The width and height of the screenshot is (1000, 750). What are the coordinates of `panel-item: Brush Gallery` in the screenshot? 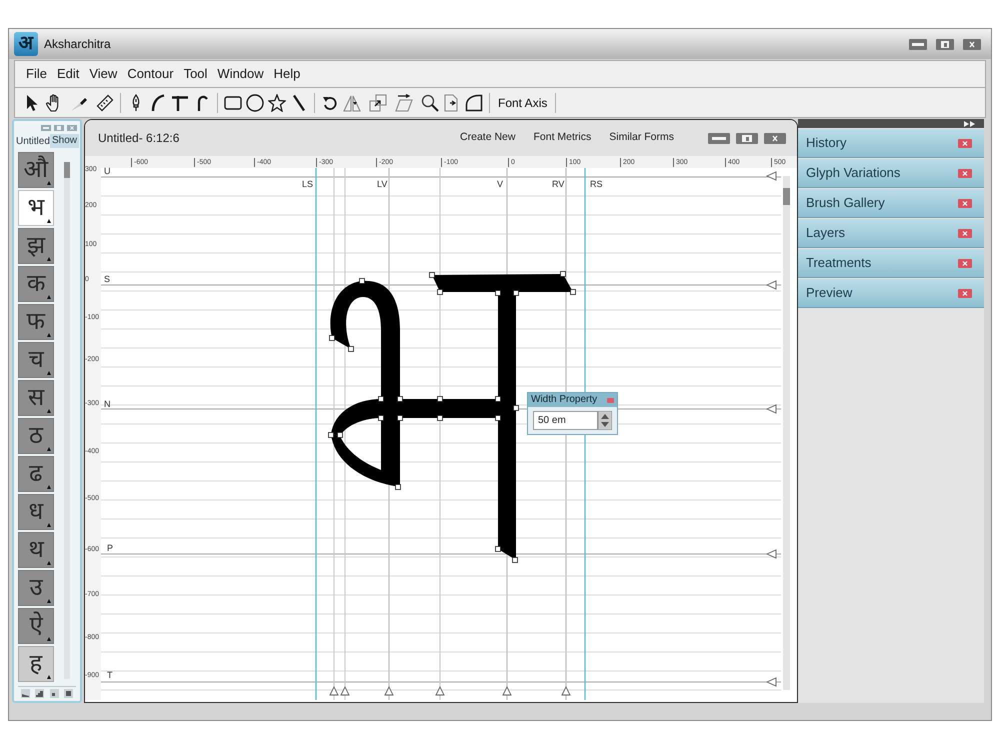 It's located at (891, 203).